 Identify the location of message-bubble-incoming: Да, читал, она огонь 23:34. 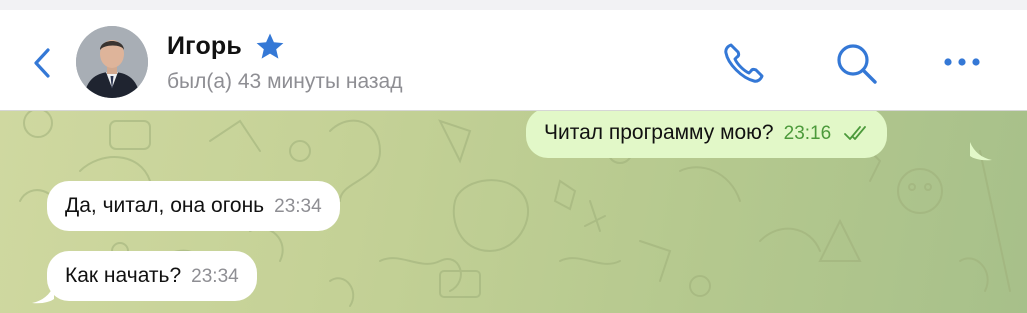
(193, 206).